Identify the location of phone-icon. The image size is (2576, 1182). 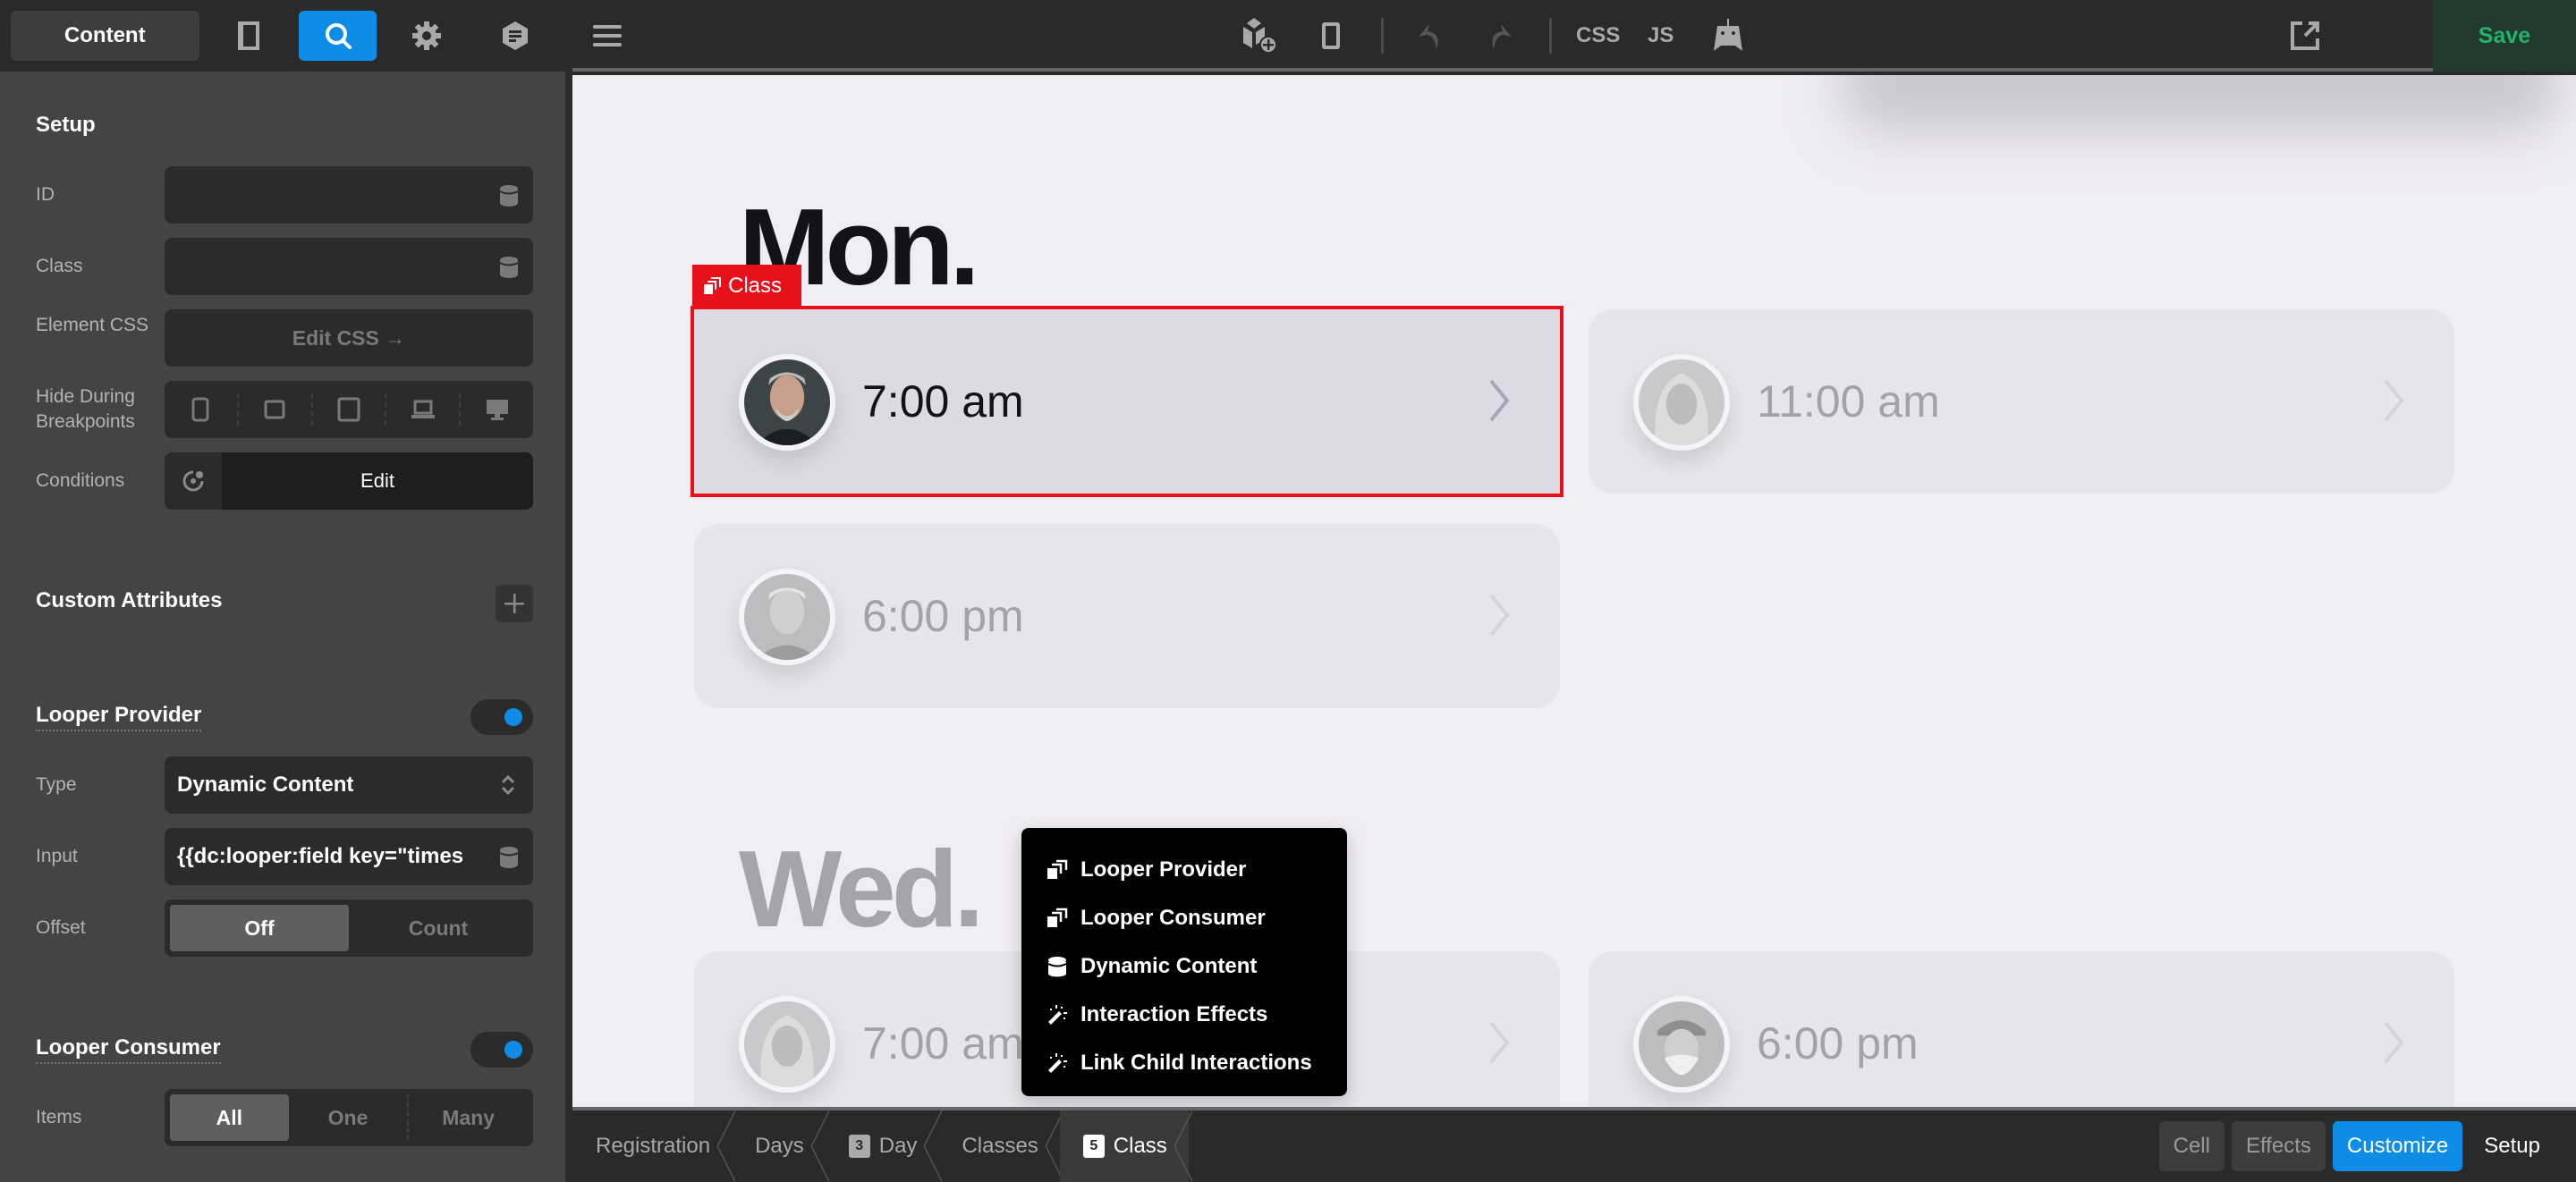
(200, 409).